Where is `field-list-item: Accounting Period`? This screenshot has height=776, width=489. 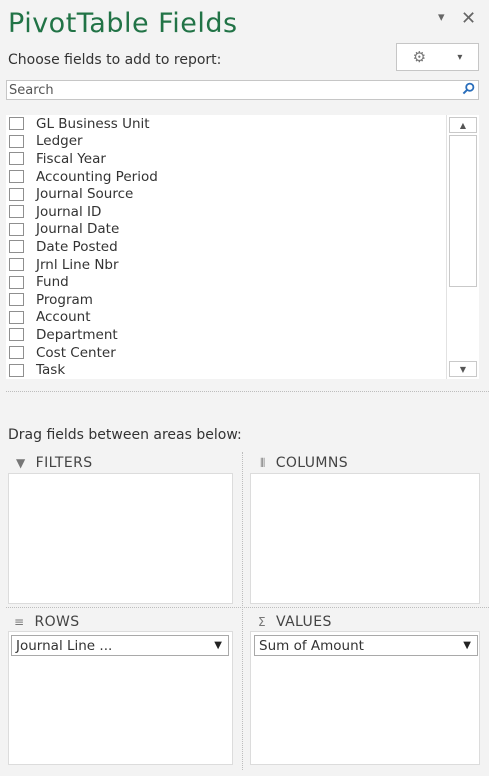 field-list-item: Accounting Period is located at coordinates (242, 177).